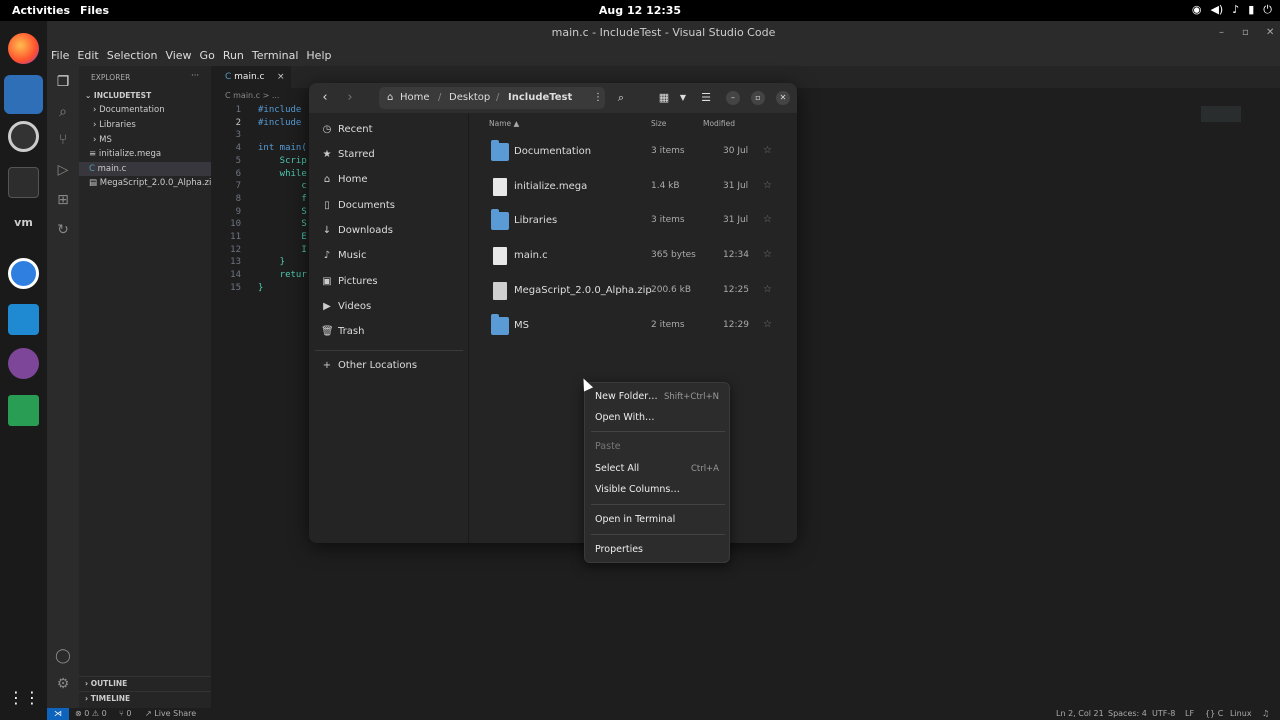 This screenshot has width=1280, height=720. I want to click on encoding: UTF-8, so click(1163, 714).